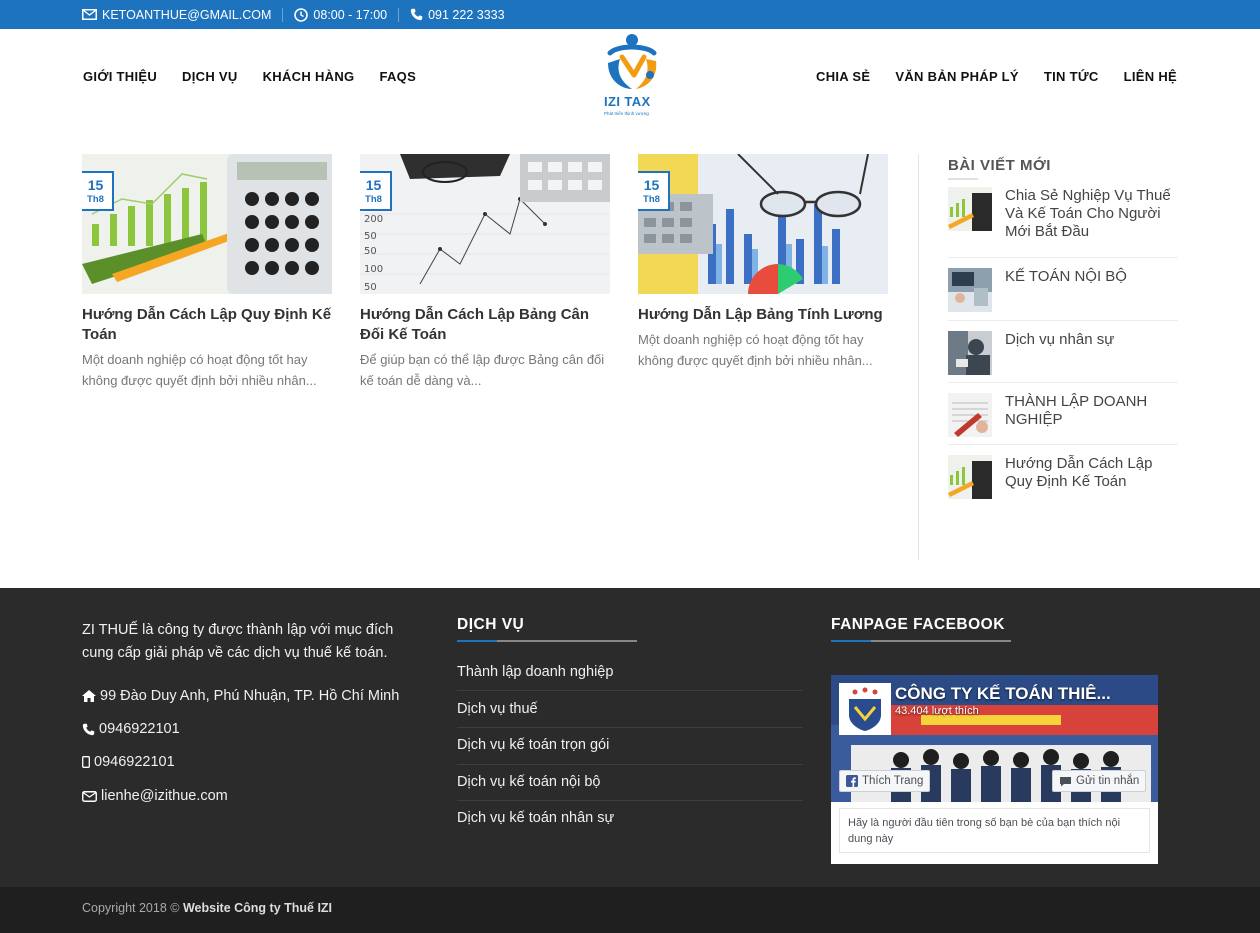  What do you see at coordinates (397, 76) in the screenshot?
I see `nav-item-faqs: FAQS` at bounding box center [397, 76].